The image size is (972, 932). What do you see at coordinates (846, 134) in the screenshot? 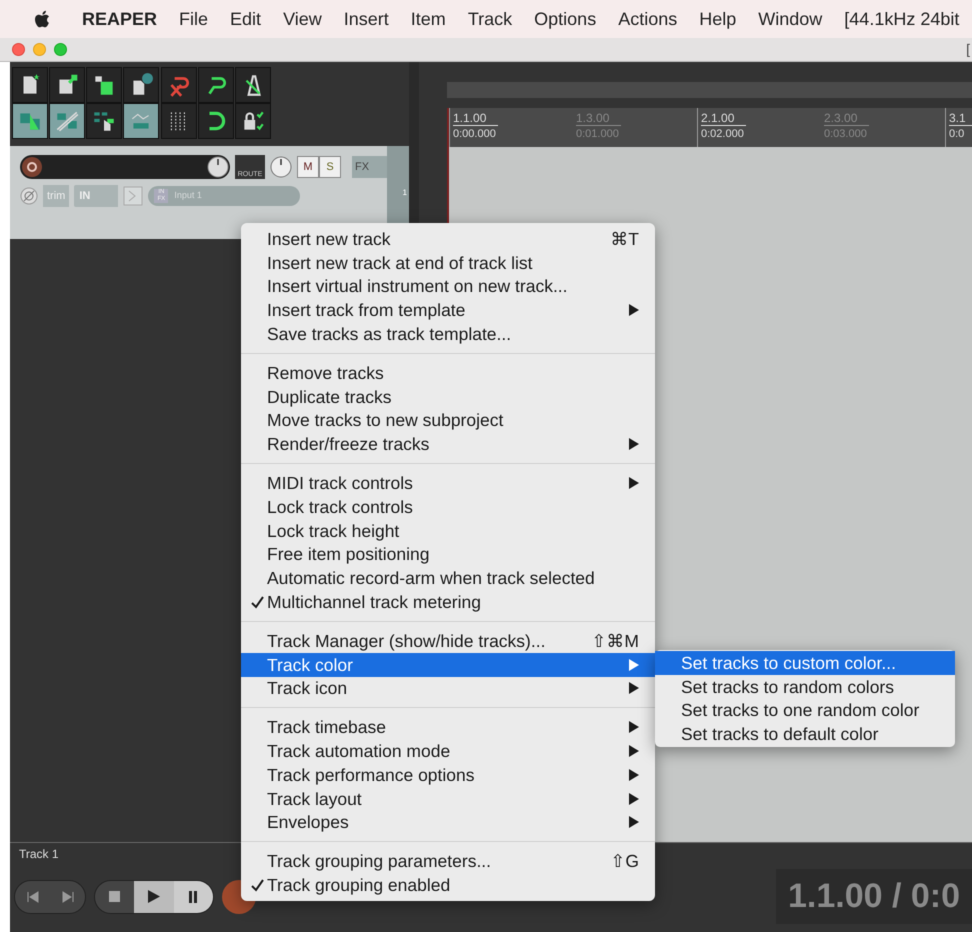
I see `time-label: 0:03.000` at bounding box center [846, 134].